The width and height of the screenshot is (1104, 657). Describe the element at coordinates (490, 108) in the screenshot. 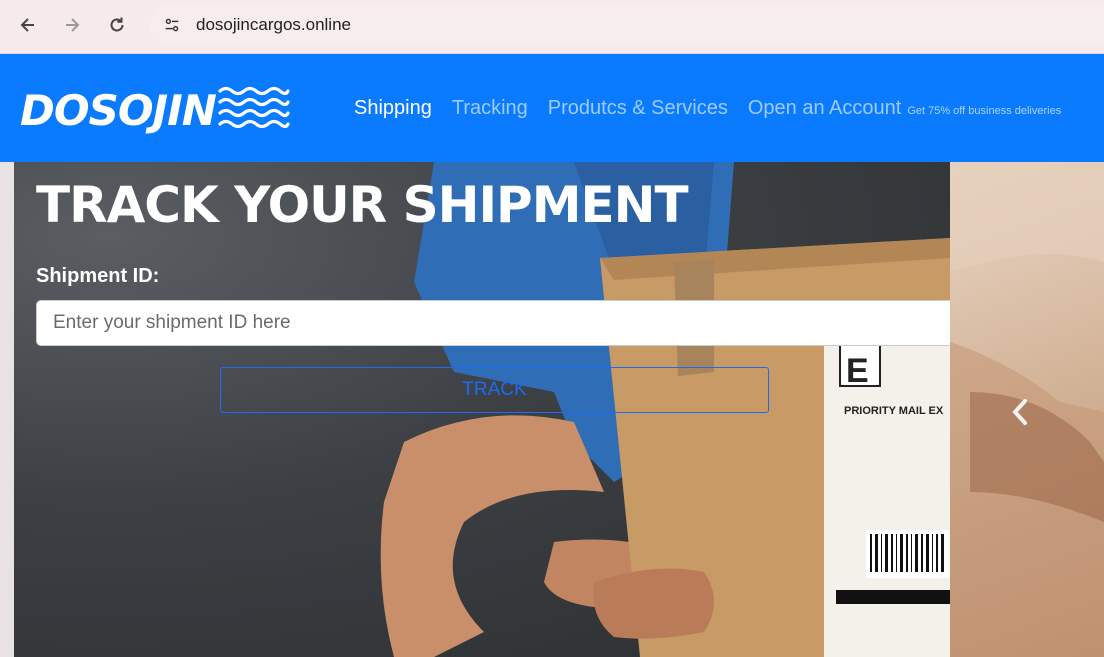

I see `nav-tracking: Tracking` at that location.